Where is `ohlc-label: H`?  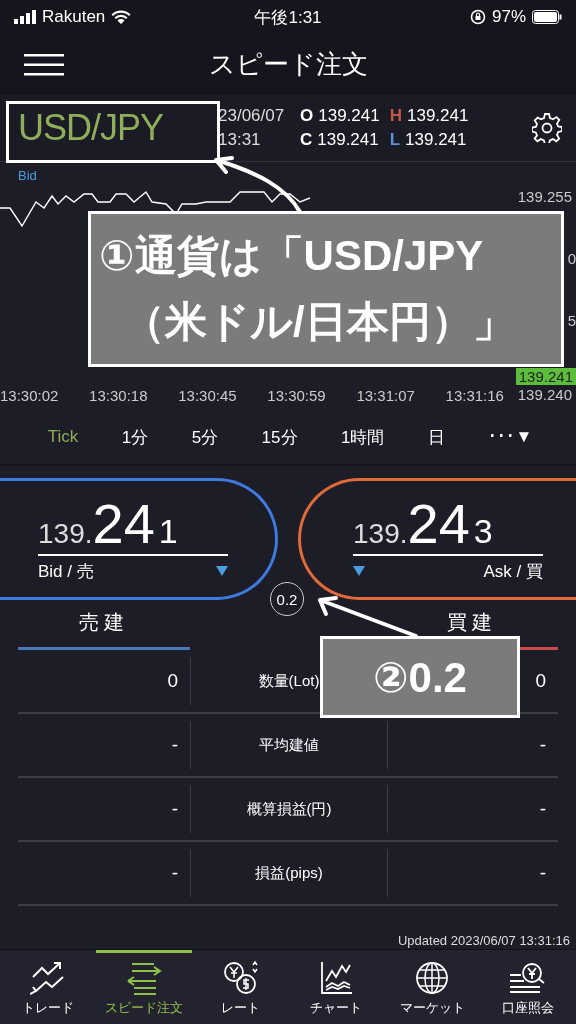
ohlc-label: H is located at coordinates (395, 116).